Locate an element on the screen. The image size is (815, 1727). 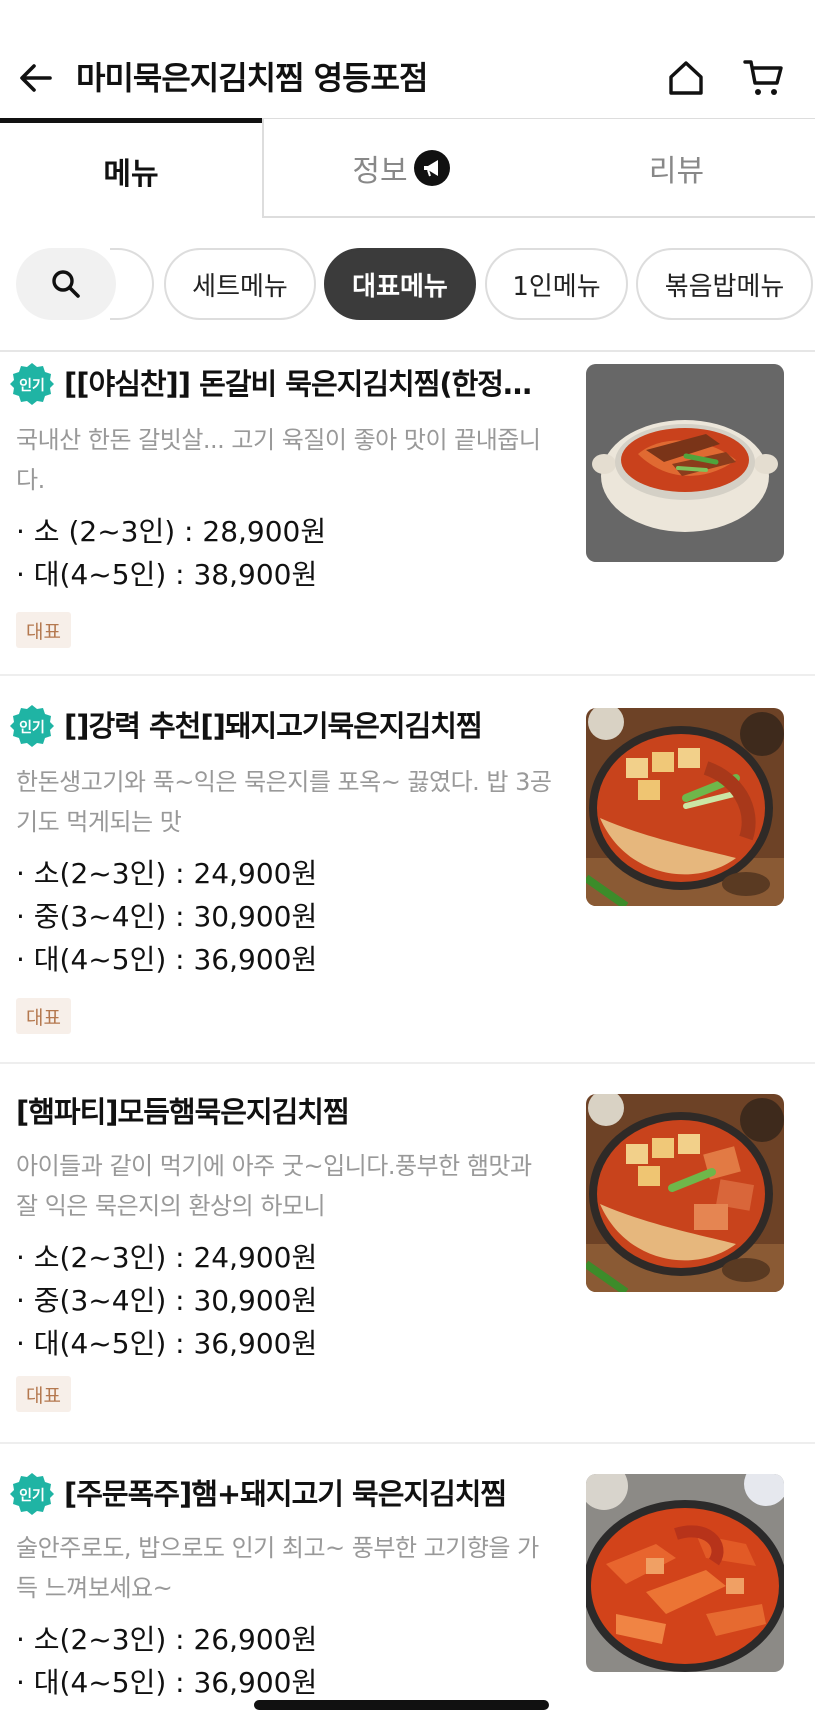
category-chips: 세트메뉴 대표메뉴 1인메뉴 볶음밥메뉴 is located at coordinates (407, 285).